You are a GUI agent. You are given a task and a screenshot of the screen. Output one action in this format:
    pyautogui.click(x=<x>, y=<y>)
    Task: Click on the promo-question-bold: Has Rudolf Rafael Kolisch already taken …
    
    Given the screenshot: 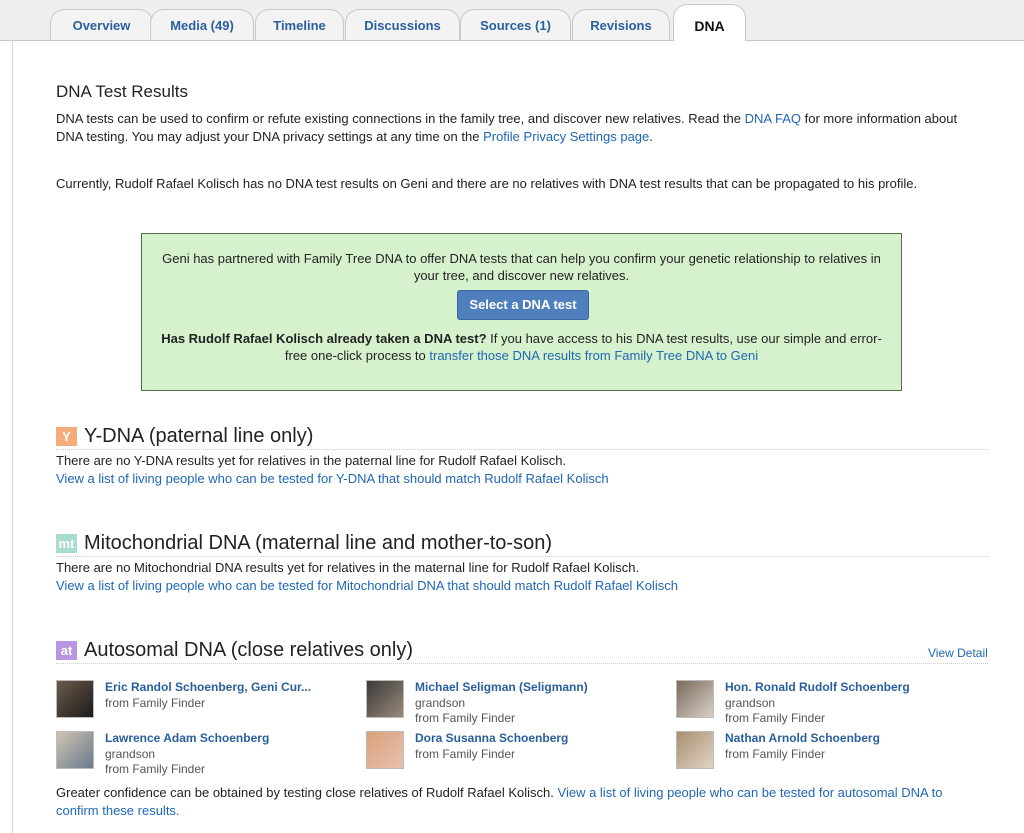 What is the action you would take?
    pyautogui.click(x=324, y=338)
    